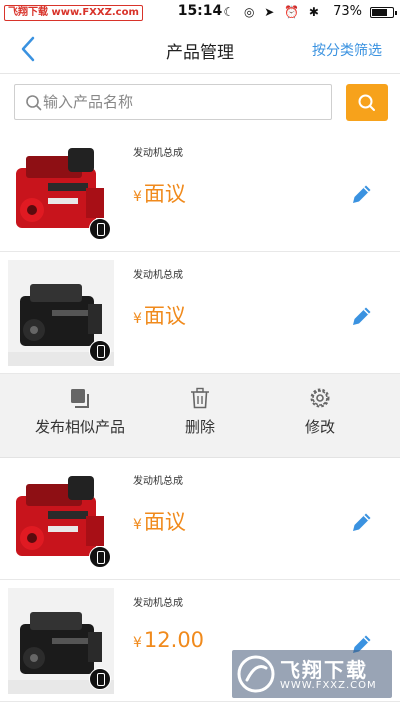 This screenshot has height=710, width=400. I want to click on search-input, so click(183, 102).